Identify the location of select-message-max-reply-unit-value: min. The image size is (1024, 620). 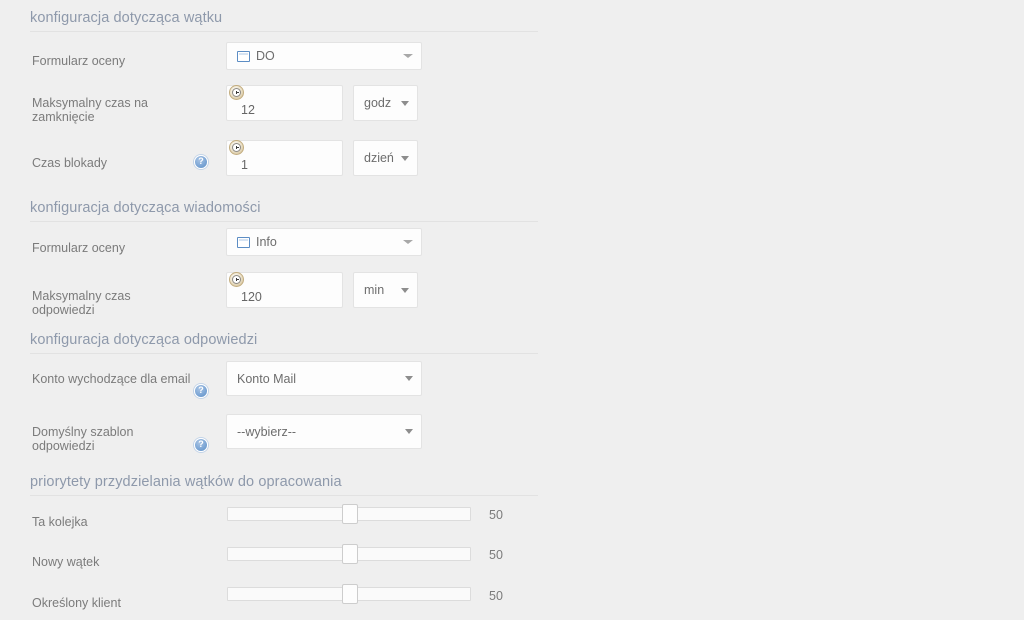
(374, 290).